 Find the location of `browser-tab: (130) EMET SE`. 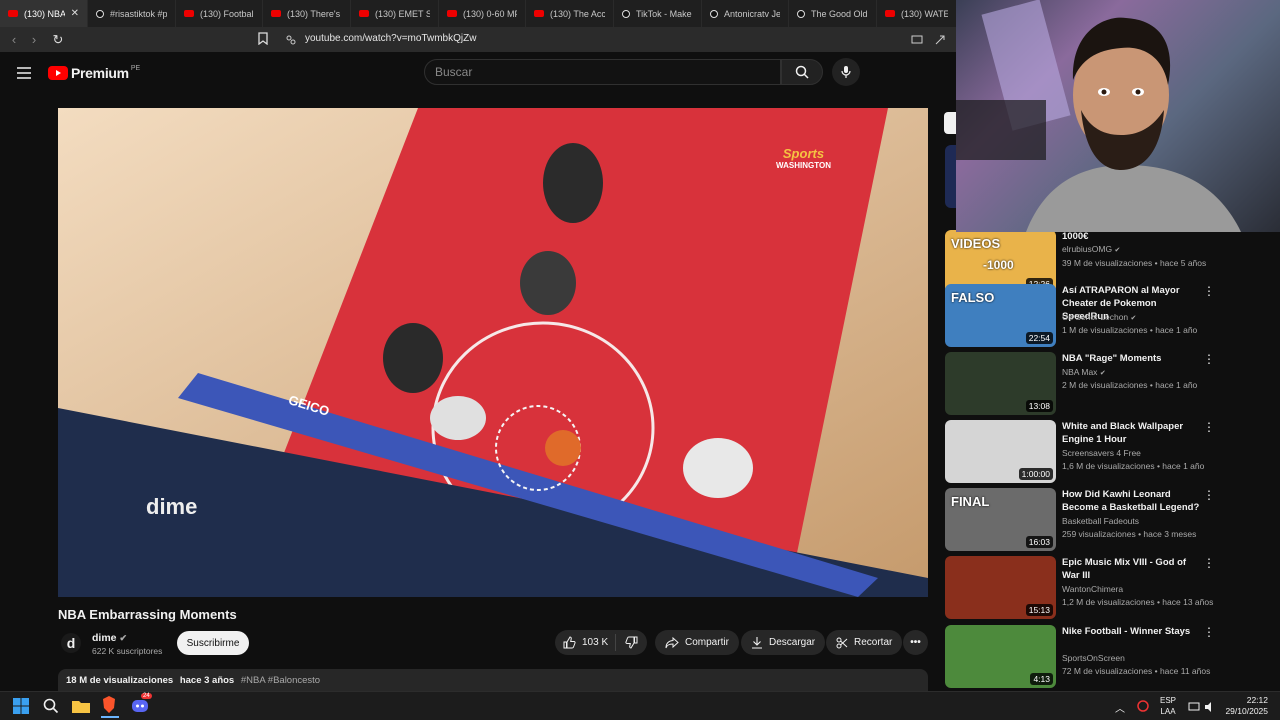

browser-tab: (130) EMET SE is located at coordinates (395, 13).